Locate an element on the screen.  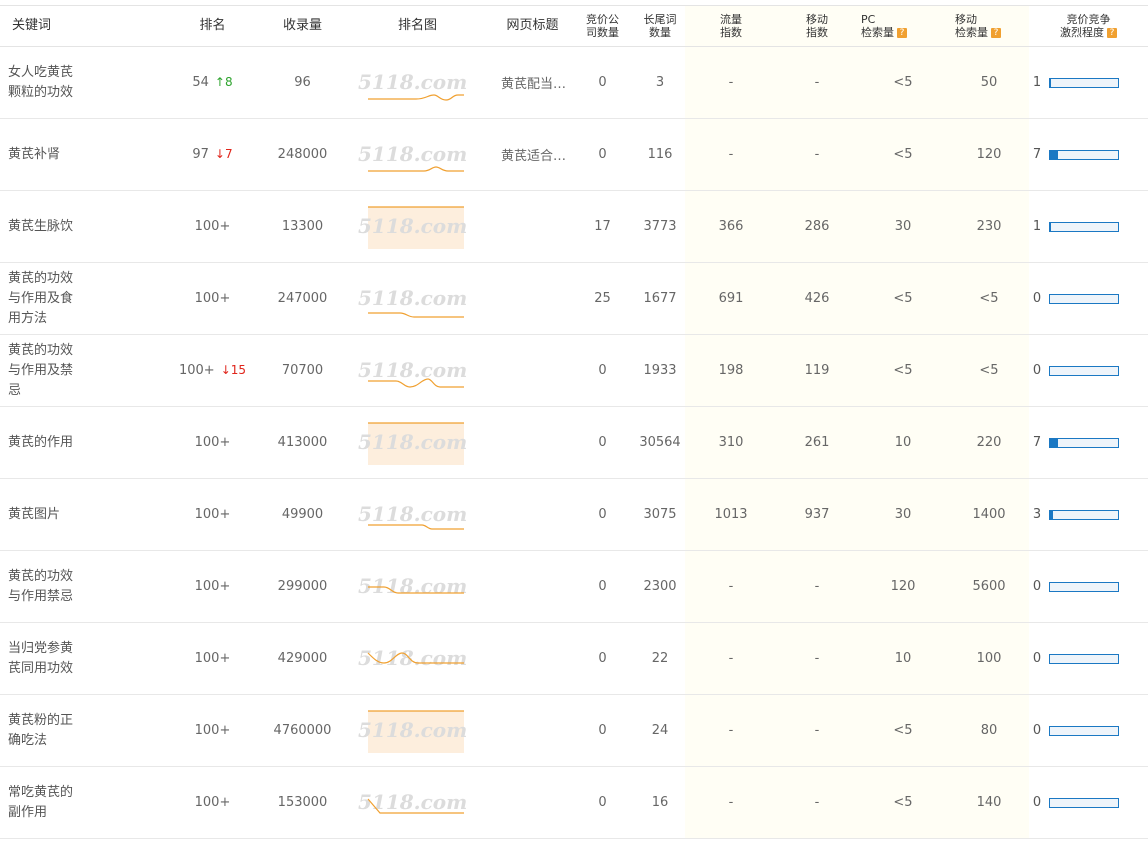
keyword-text: 用方法 is located at coordinates (27, 318).